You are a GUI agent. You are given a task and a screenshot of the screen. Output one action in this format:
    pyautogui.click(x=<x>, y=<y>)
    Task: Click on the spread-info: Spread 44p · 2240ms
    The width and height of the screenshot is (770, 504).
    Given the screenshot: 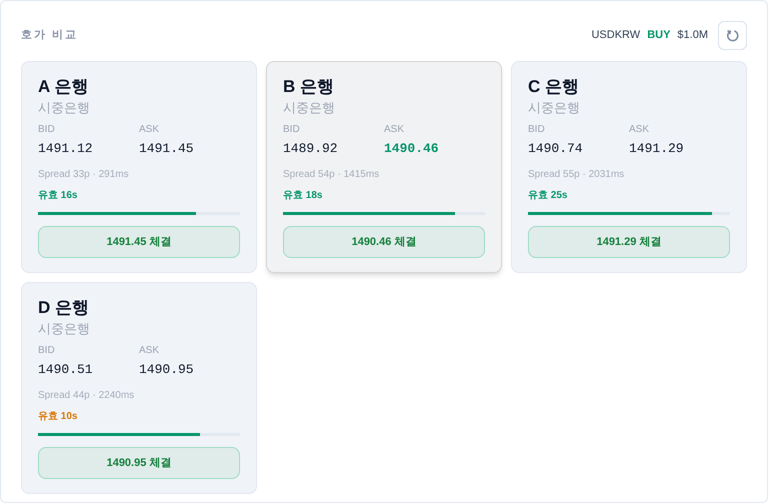 What is the action you would take?
    pyautogui.click(x=87, y=396)
    